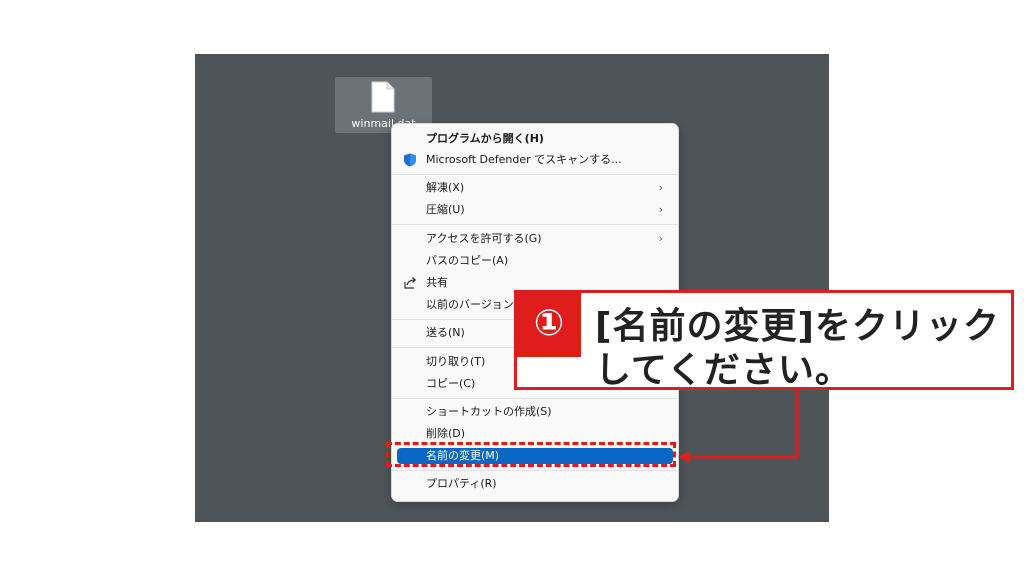 The width and height of the screenshot is (1024, 576). I want to click on step-number-badge: ①, so click(549, 325).